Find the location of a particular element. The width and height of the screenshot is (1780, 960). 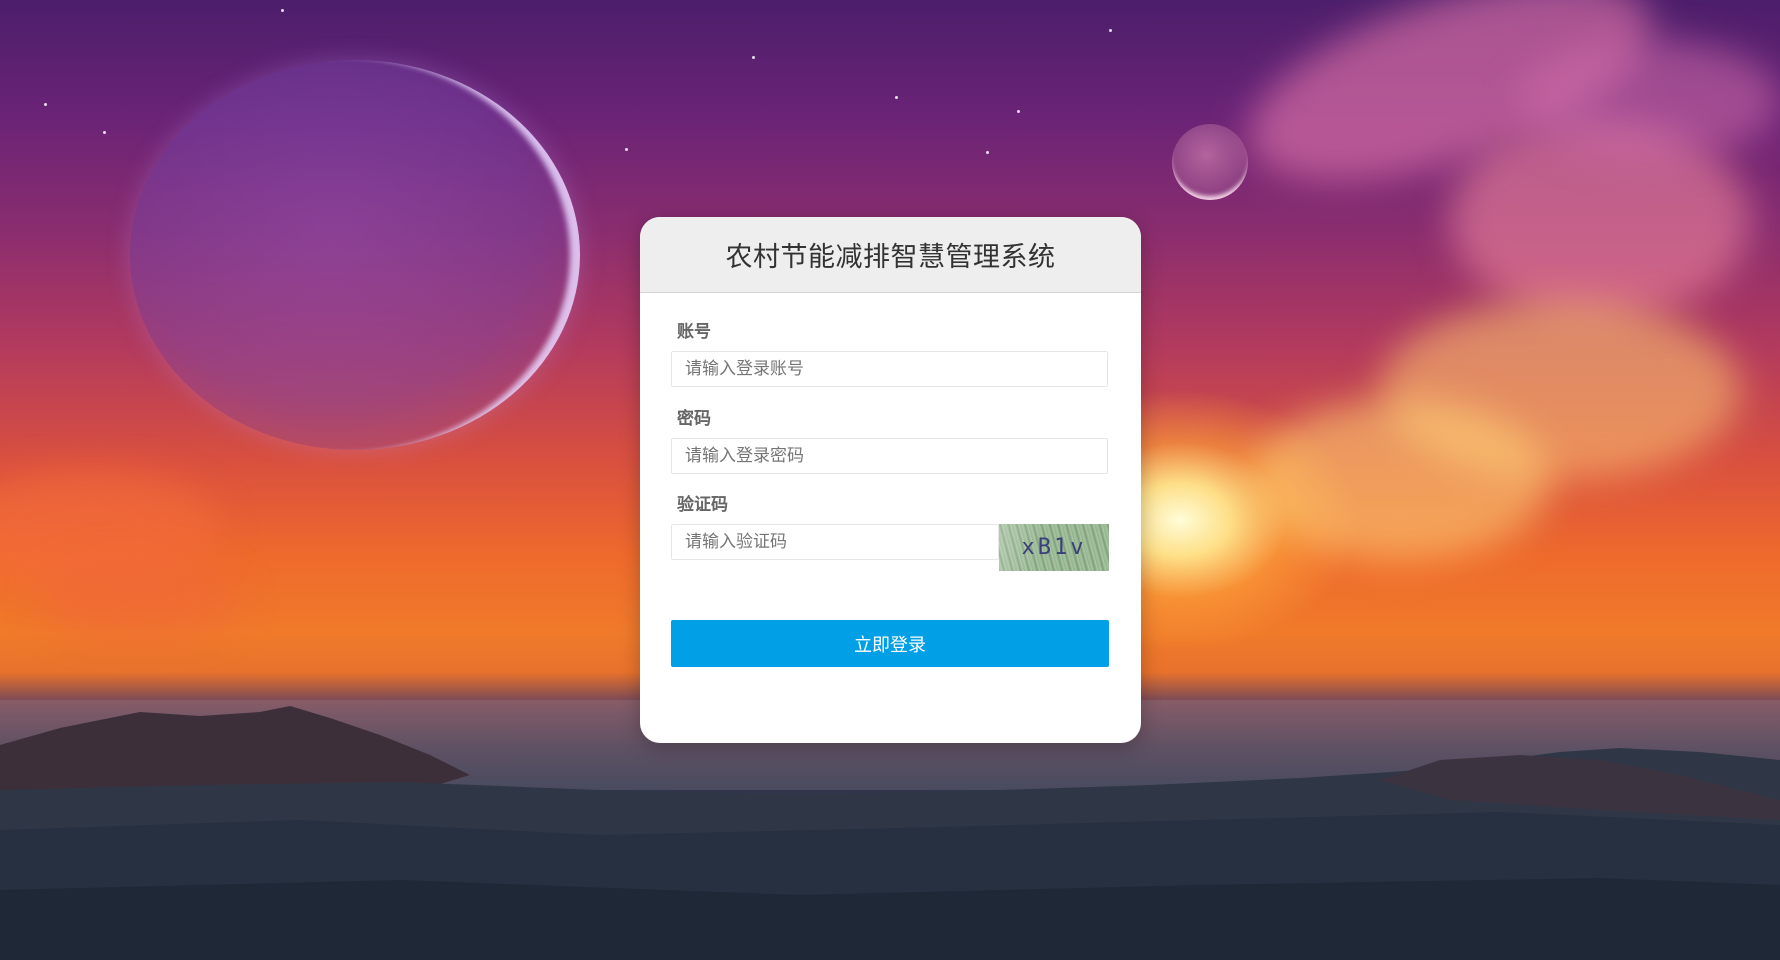

captcha-input is located at coordinates (835, 542).